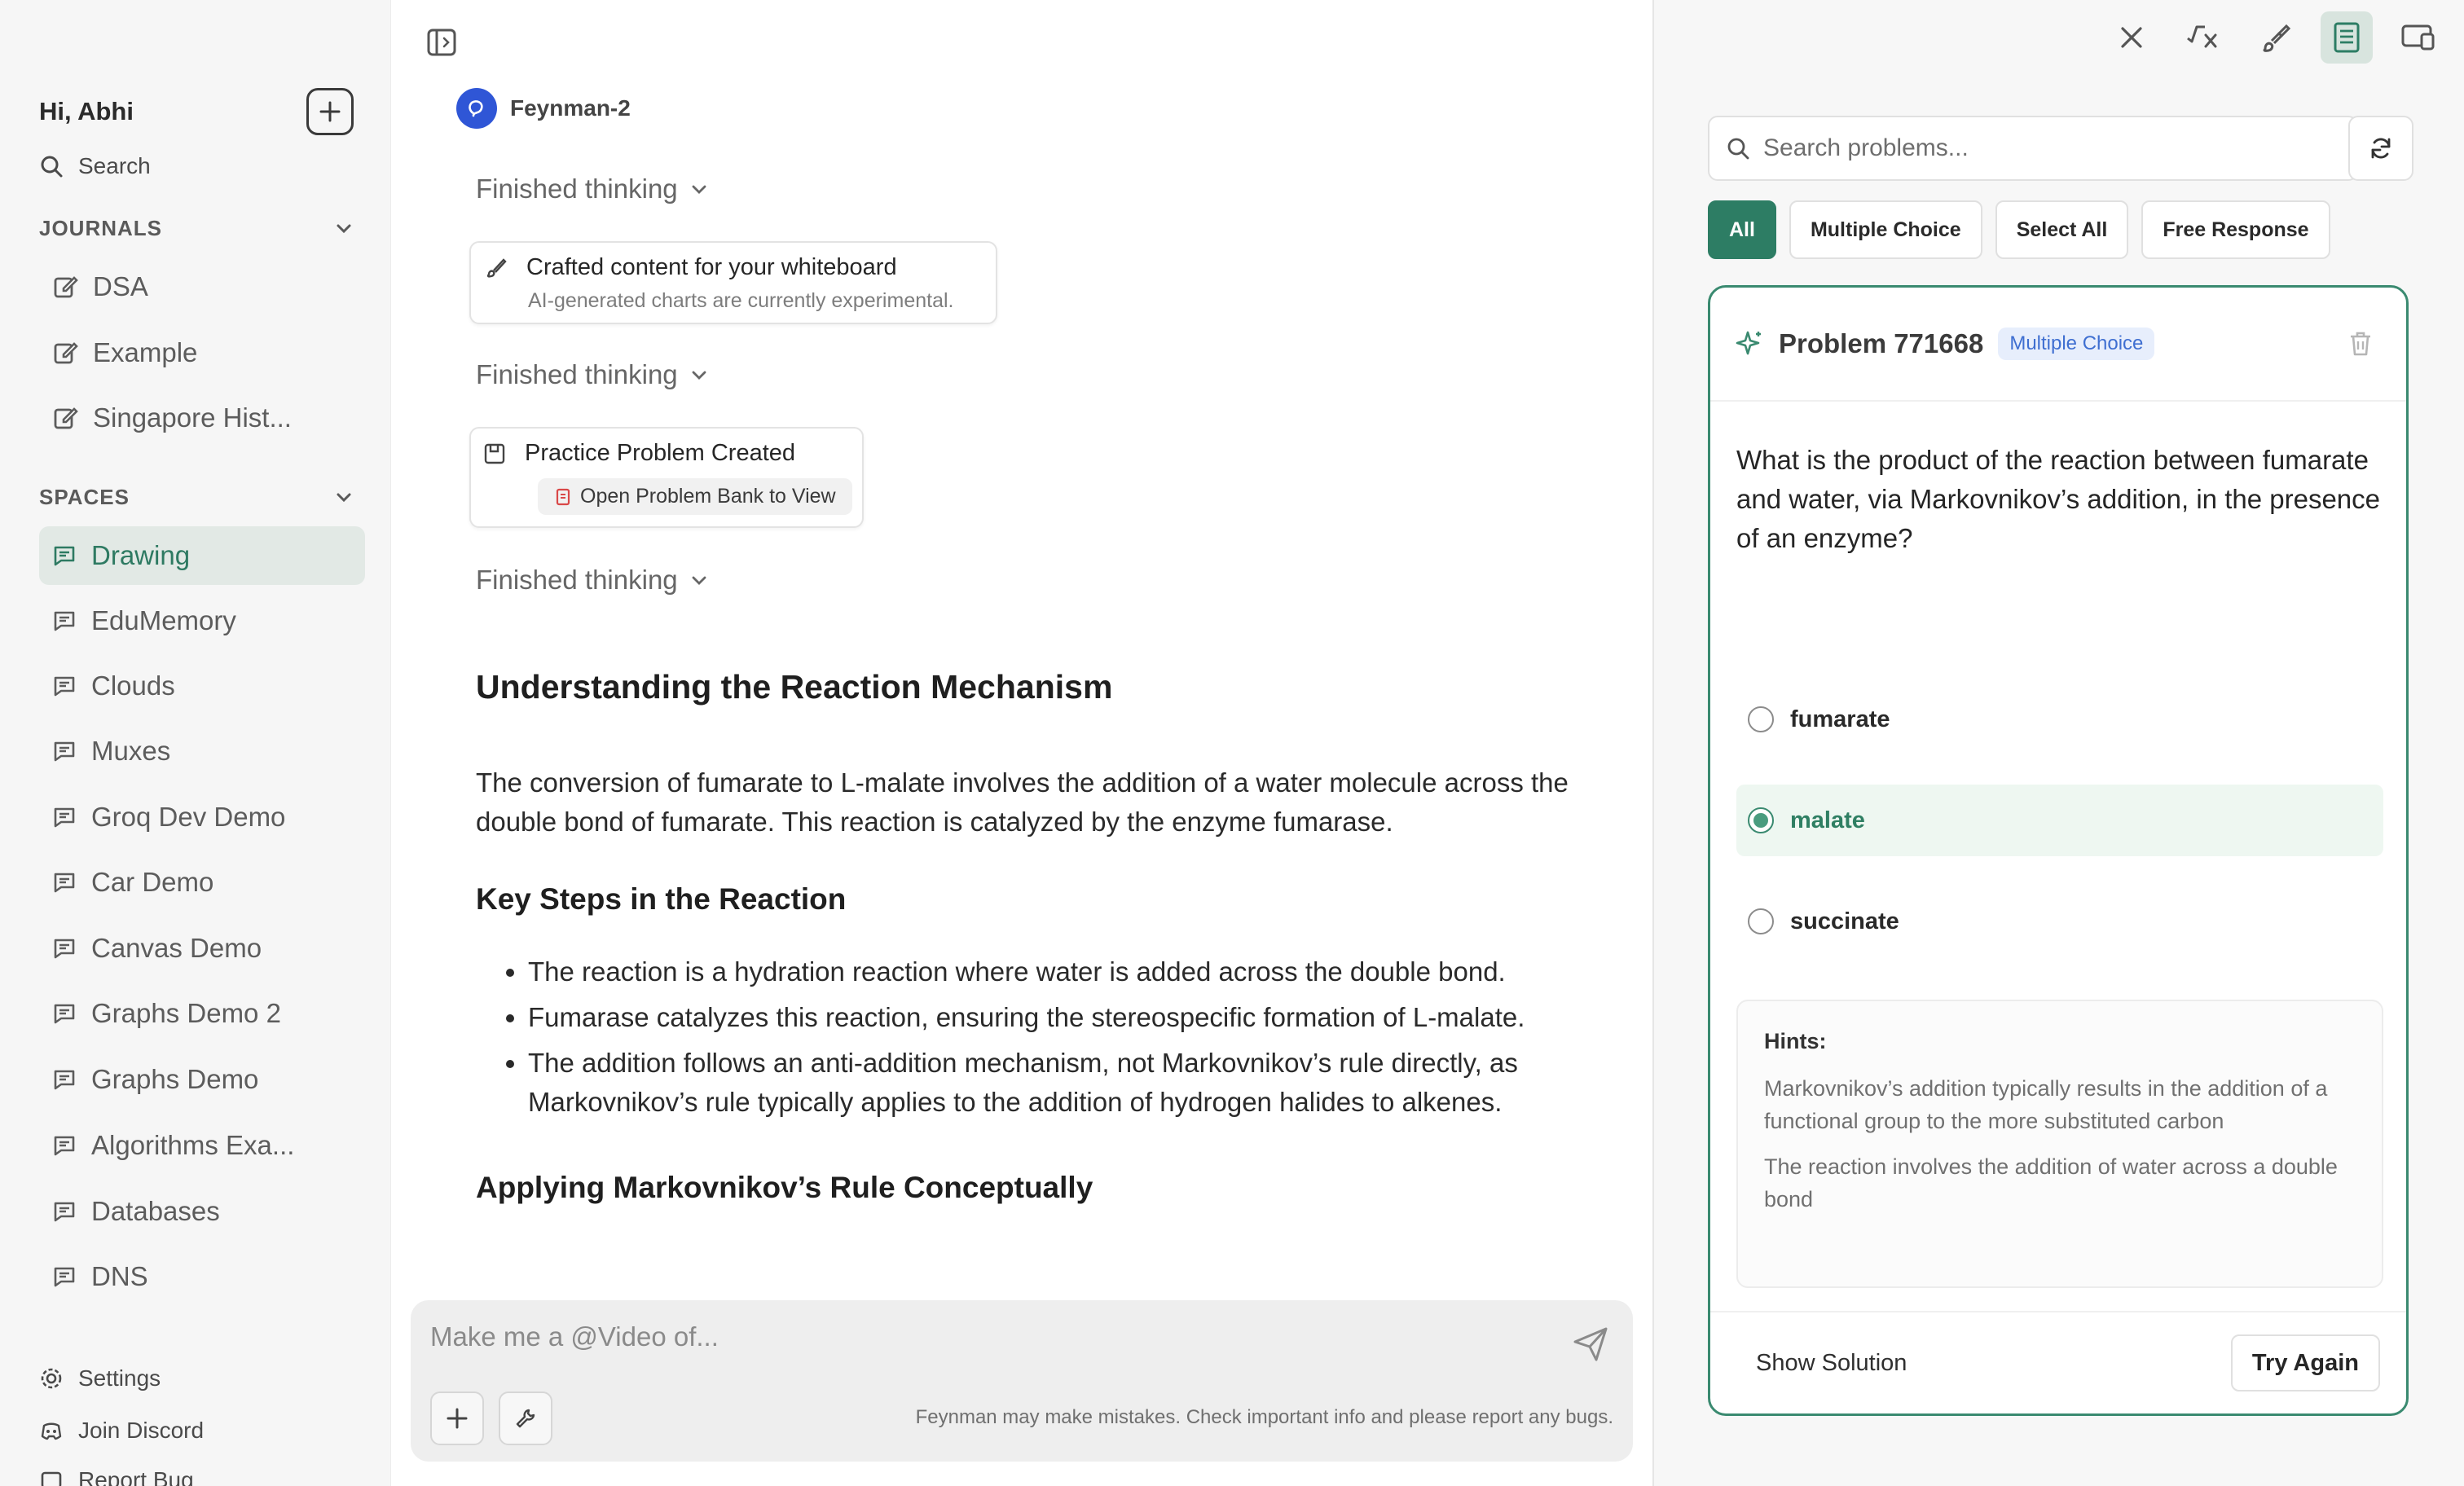 This screenshot has width=2464, height=1486. Describe the element at coordinates (2048, 148) in the screenshot. I see `problem-search-input` at that location.